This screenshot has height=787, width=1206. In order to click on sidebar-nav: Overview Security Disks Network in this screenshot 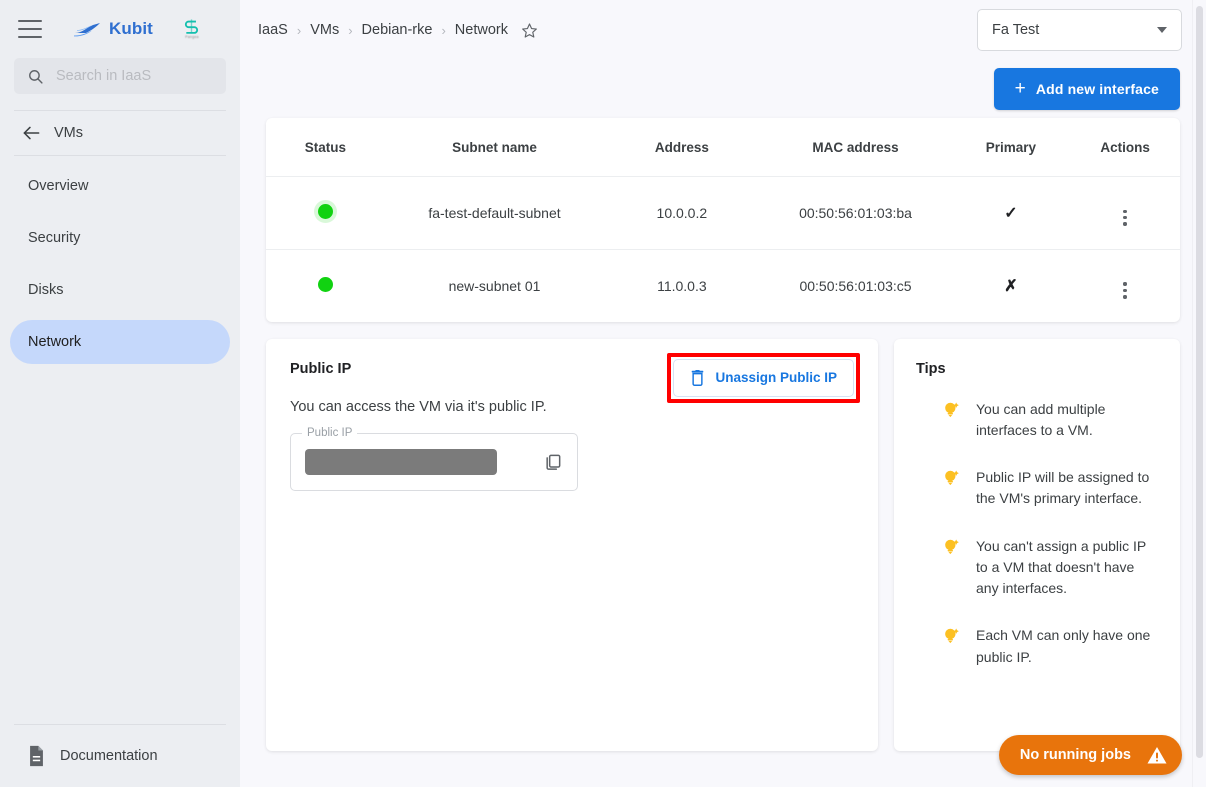, I will do `click(120, 260)`.